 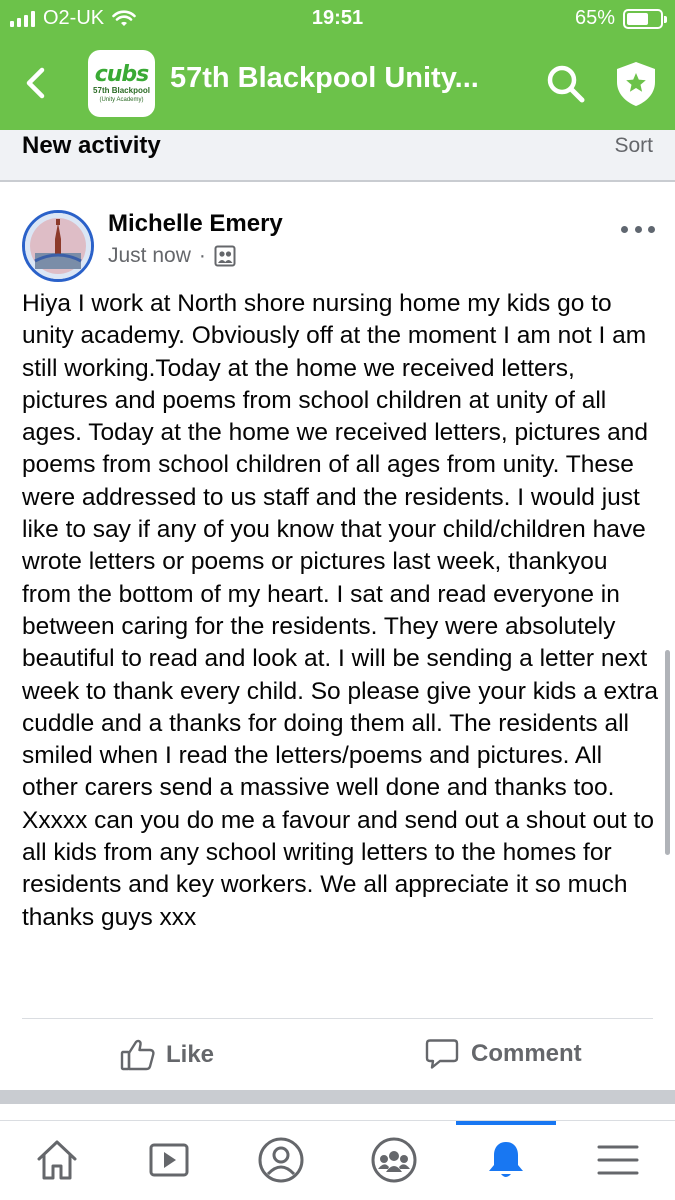 I want to click on battery-fill, so click(x=637, y=18).